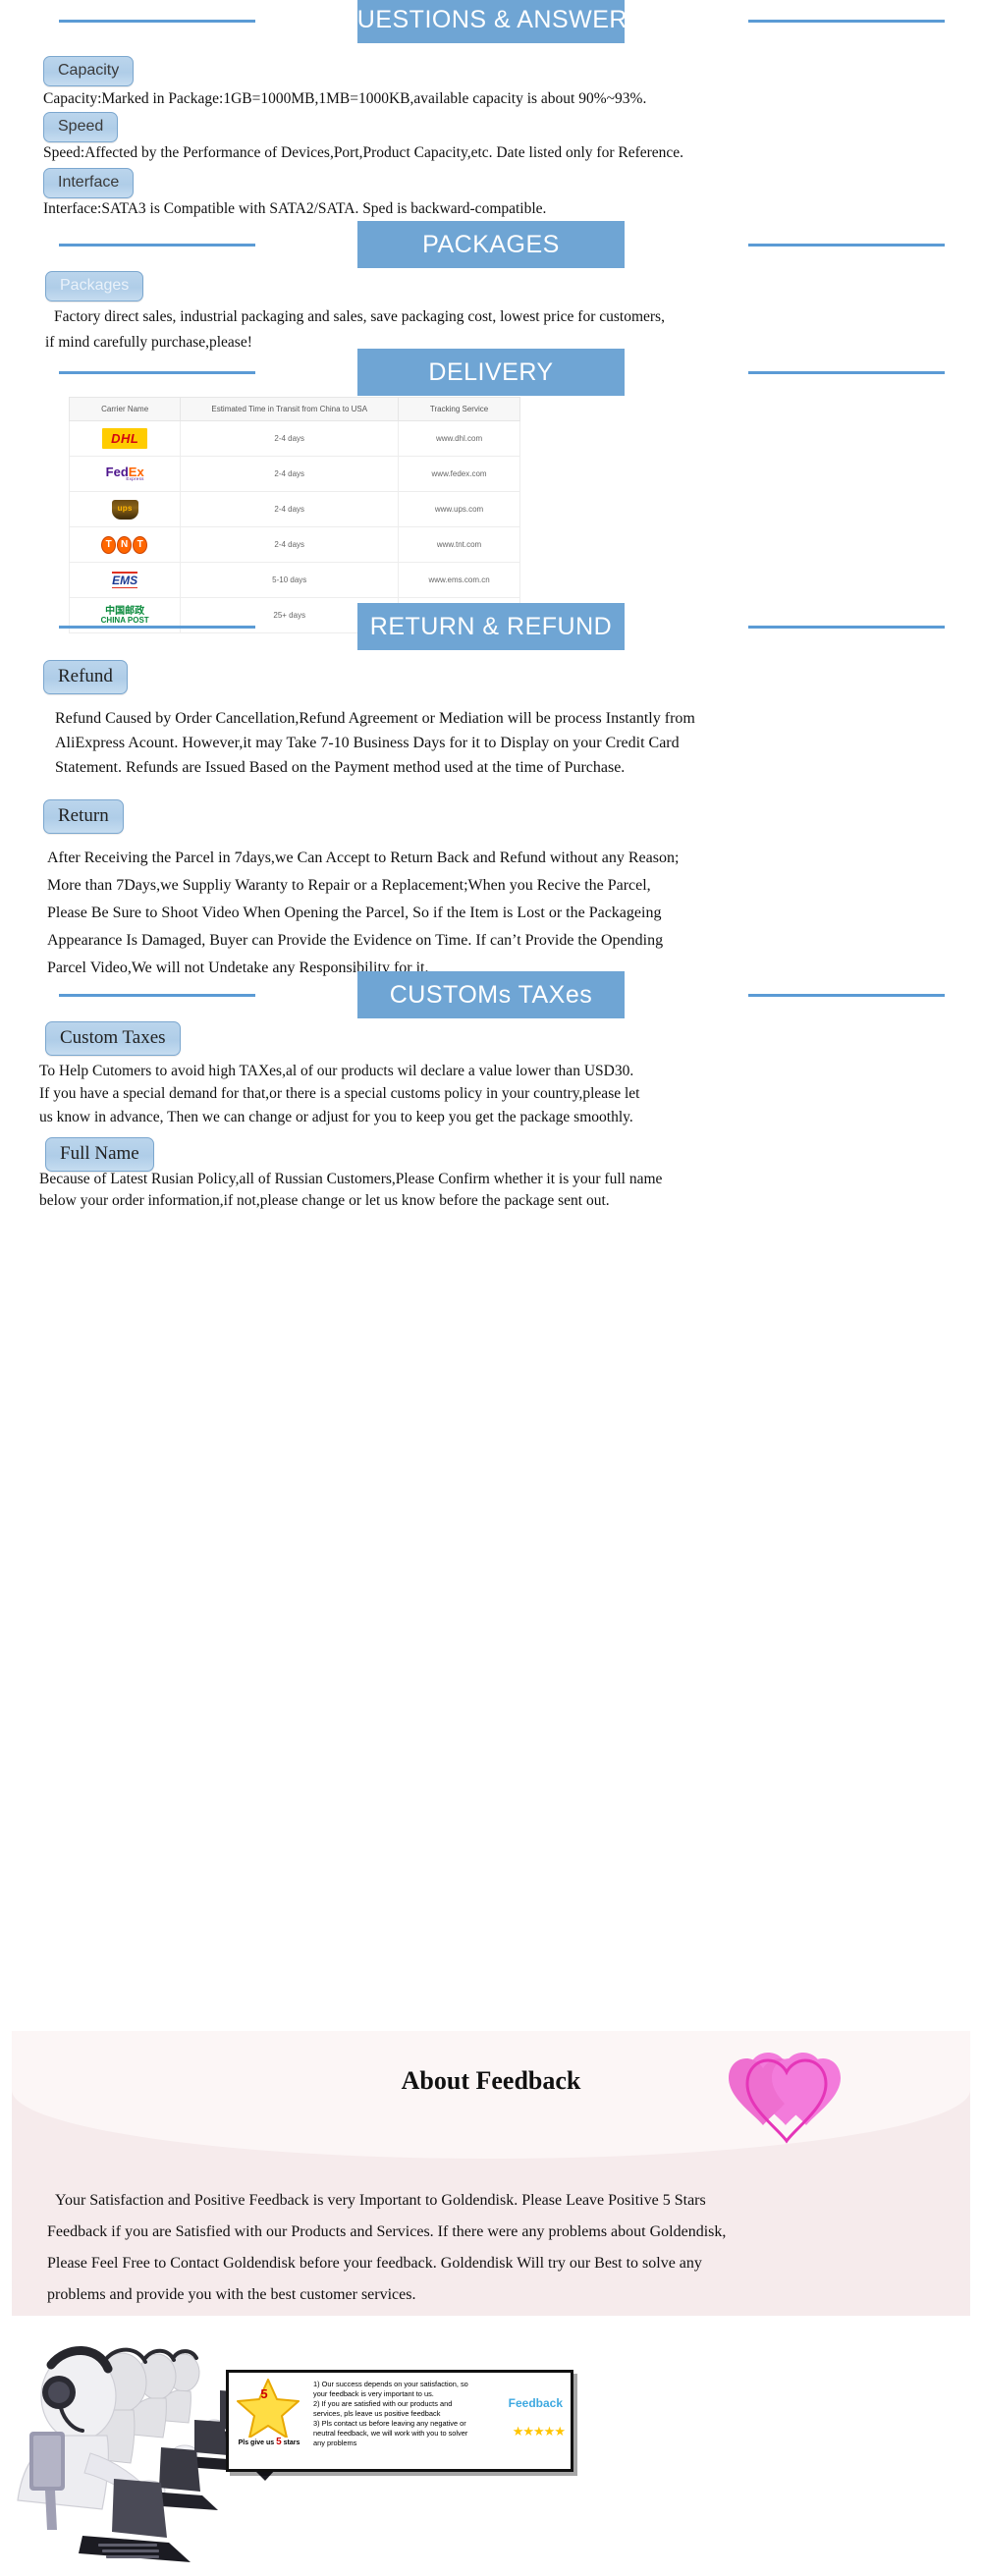  What do you see at coordinates (459, 439) in the screenshot?
I see `tracking-url: www.dhl.com` at bounding box center [459, 439].